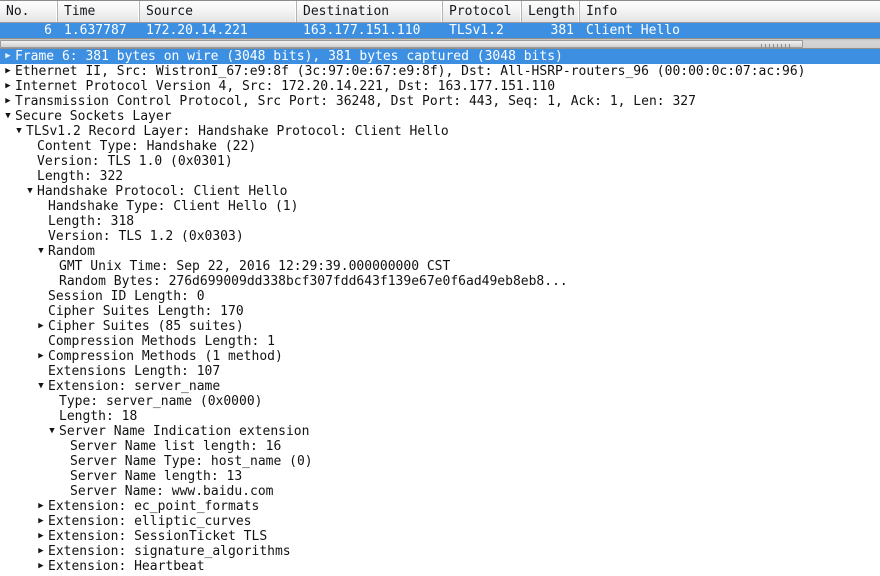 Image resolution: width=880 pixels, height=576 pixels. What do you see at coordinates (147, 146) in the screenshot?
I see `detail-tree-row-label: Content Type: Handshake (22)` at bounding box center [147, 146].